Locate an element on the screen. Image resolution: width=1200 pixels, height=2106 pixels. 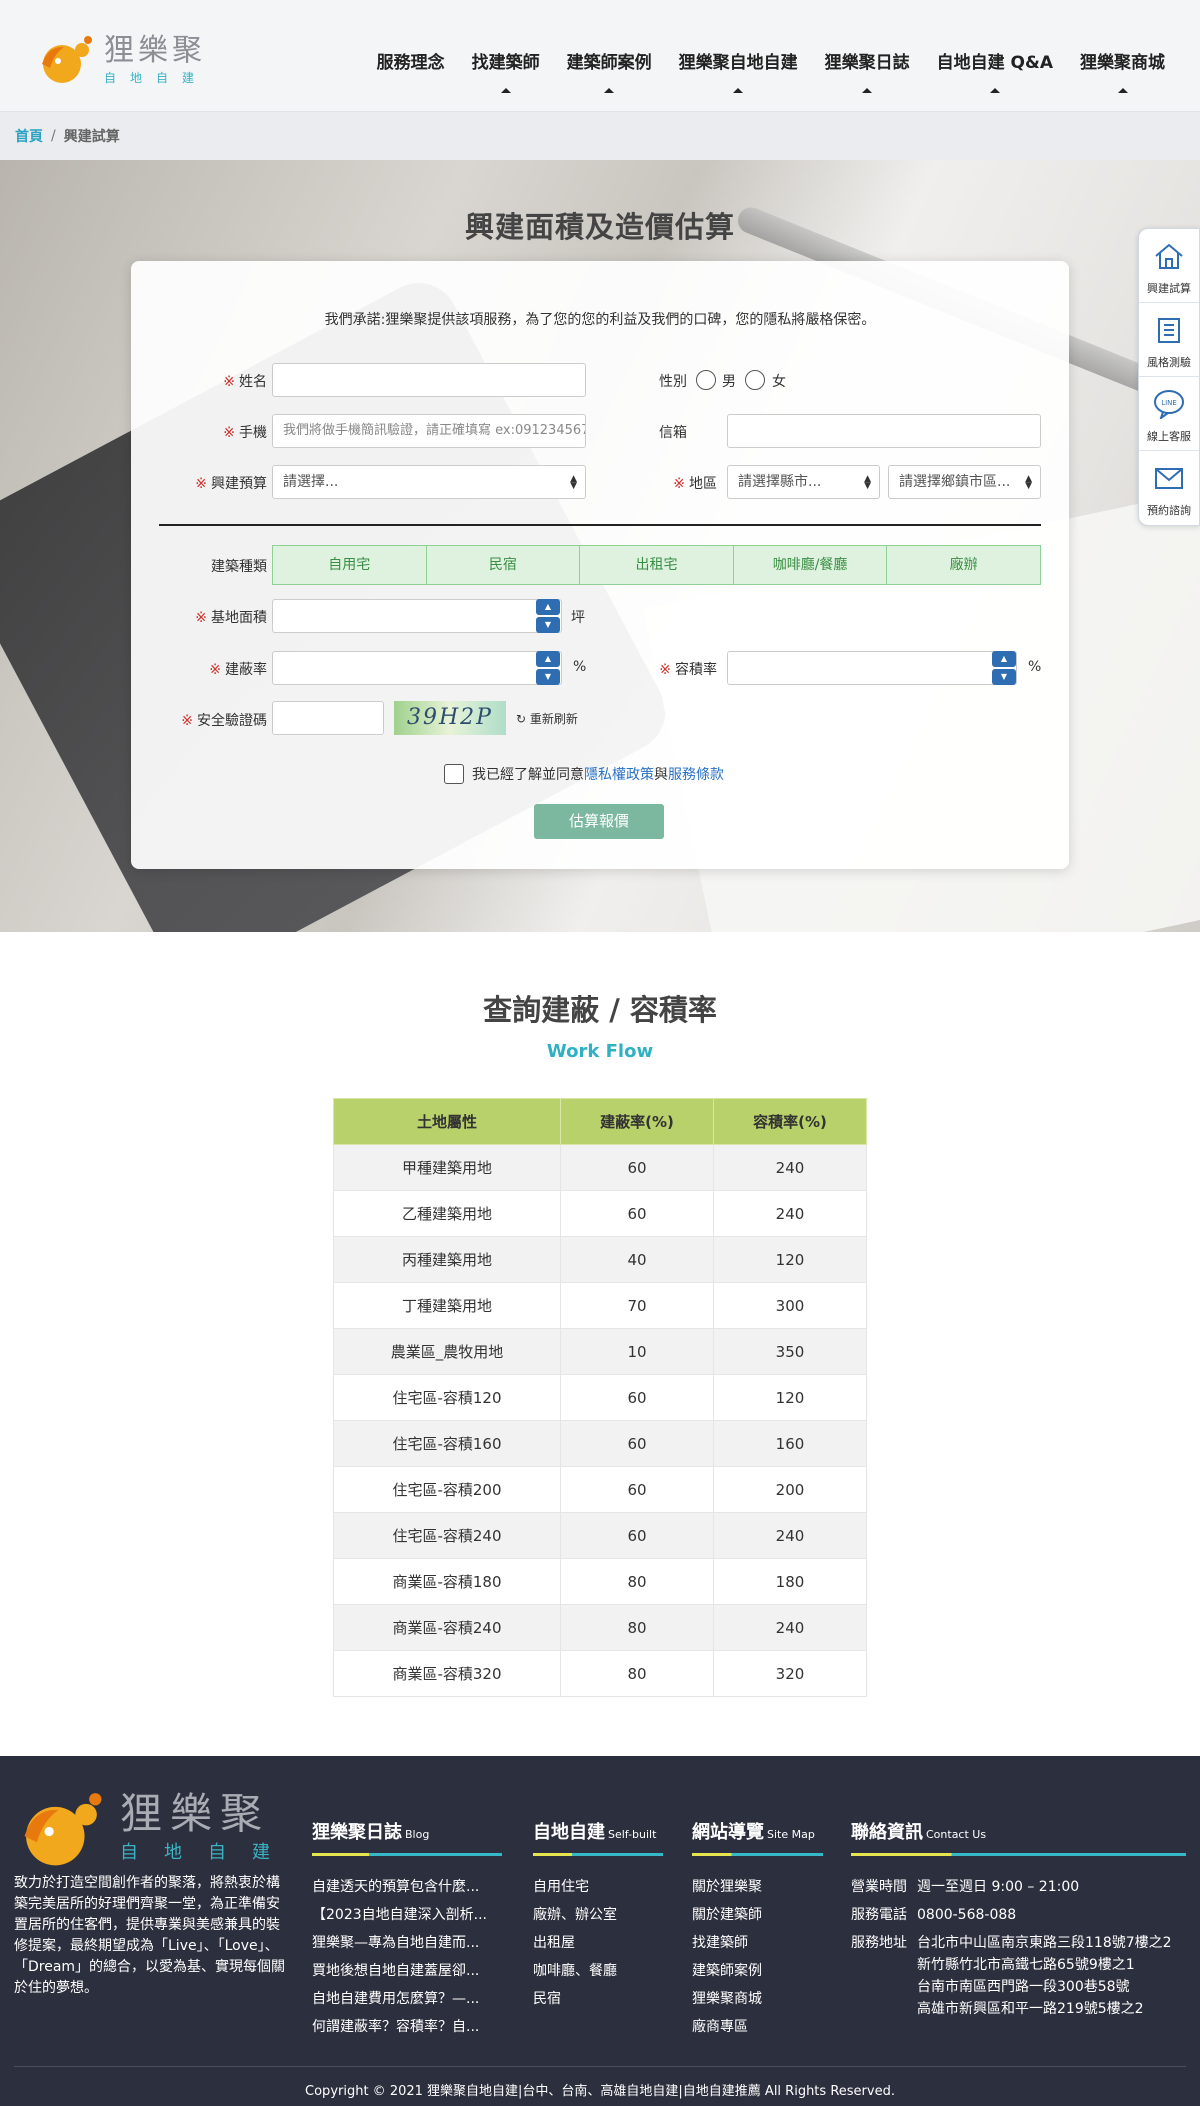
nav-item-store: 狸樂聚商城 is located at coordinates (1122, 70).